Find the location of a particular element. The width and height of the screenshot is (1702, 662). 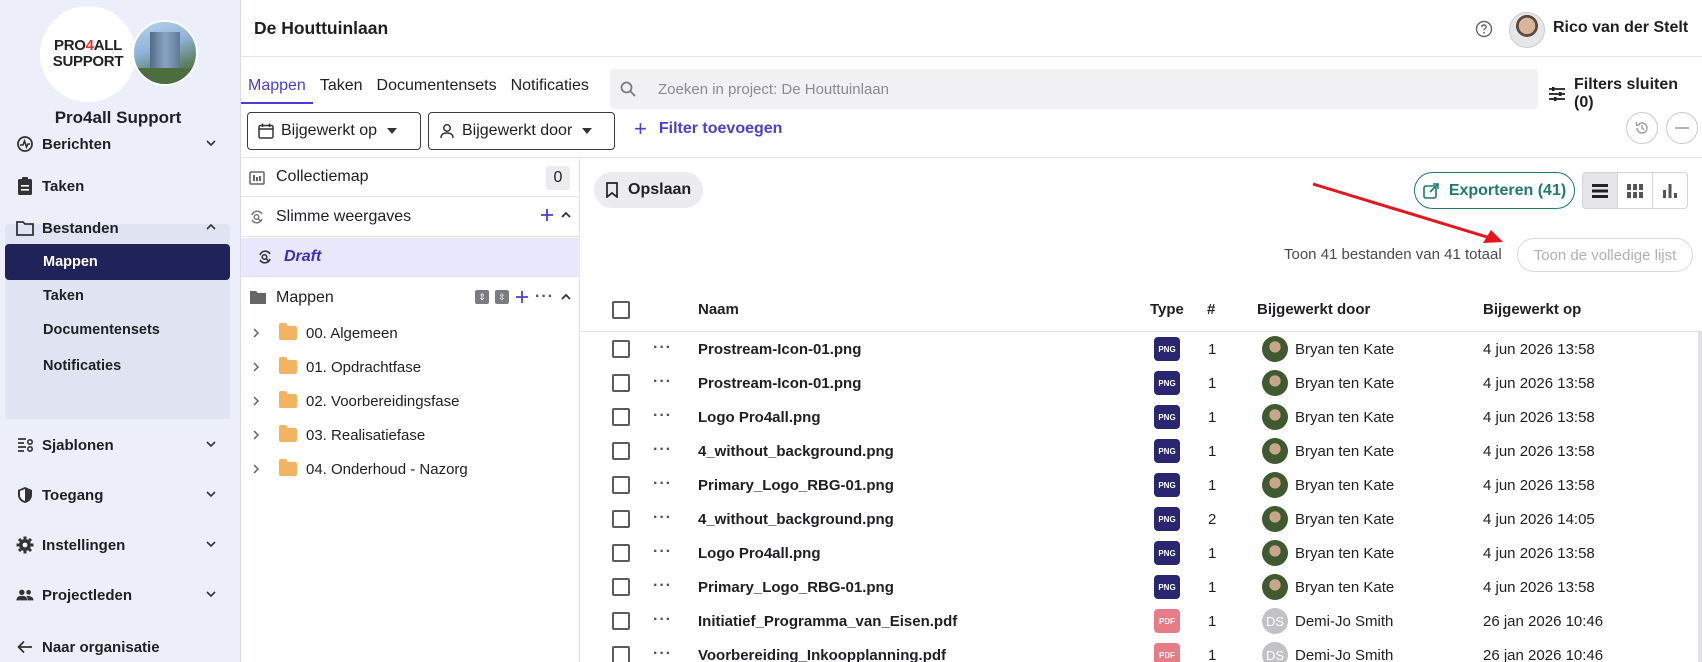

subnav-taken: Taken is located at coordinates (117, 296).